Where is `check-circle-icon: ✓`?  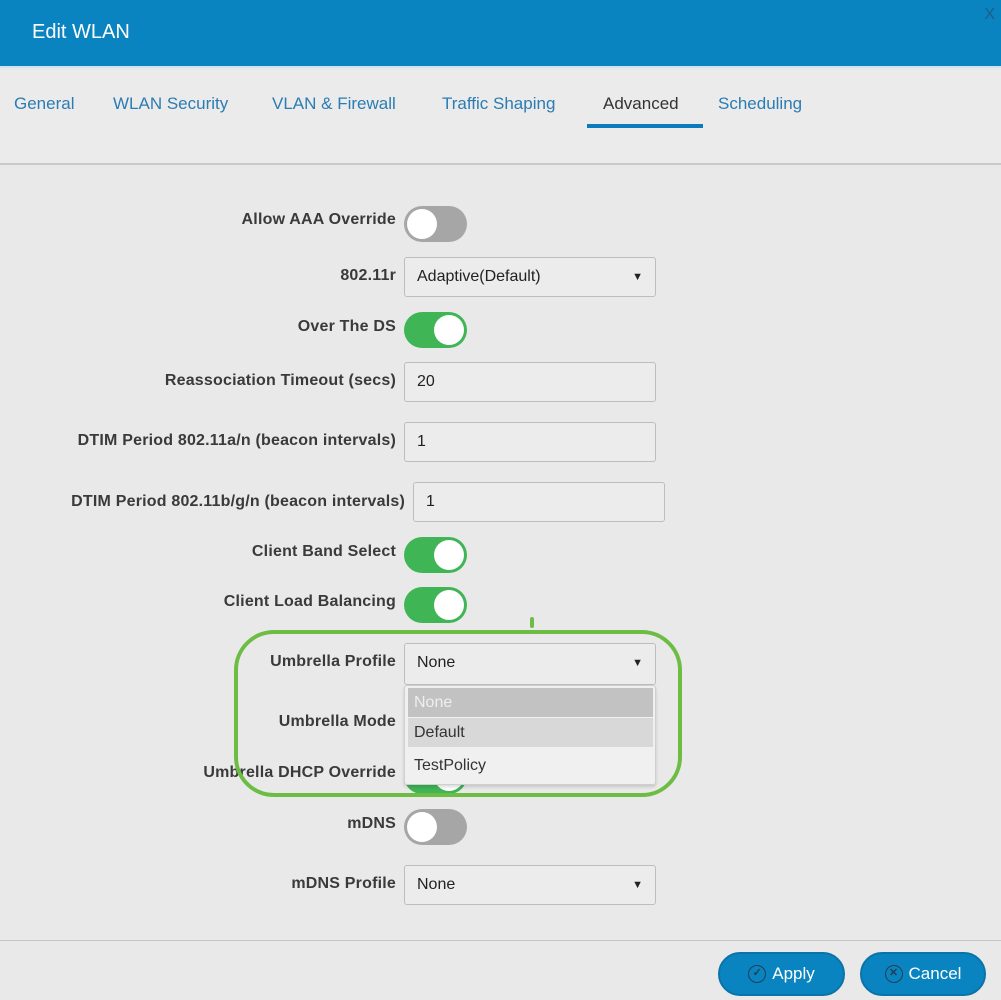 check-circle-icon: ✓ is located at coordinates (757, 974).